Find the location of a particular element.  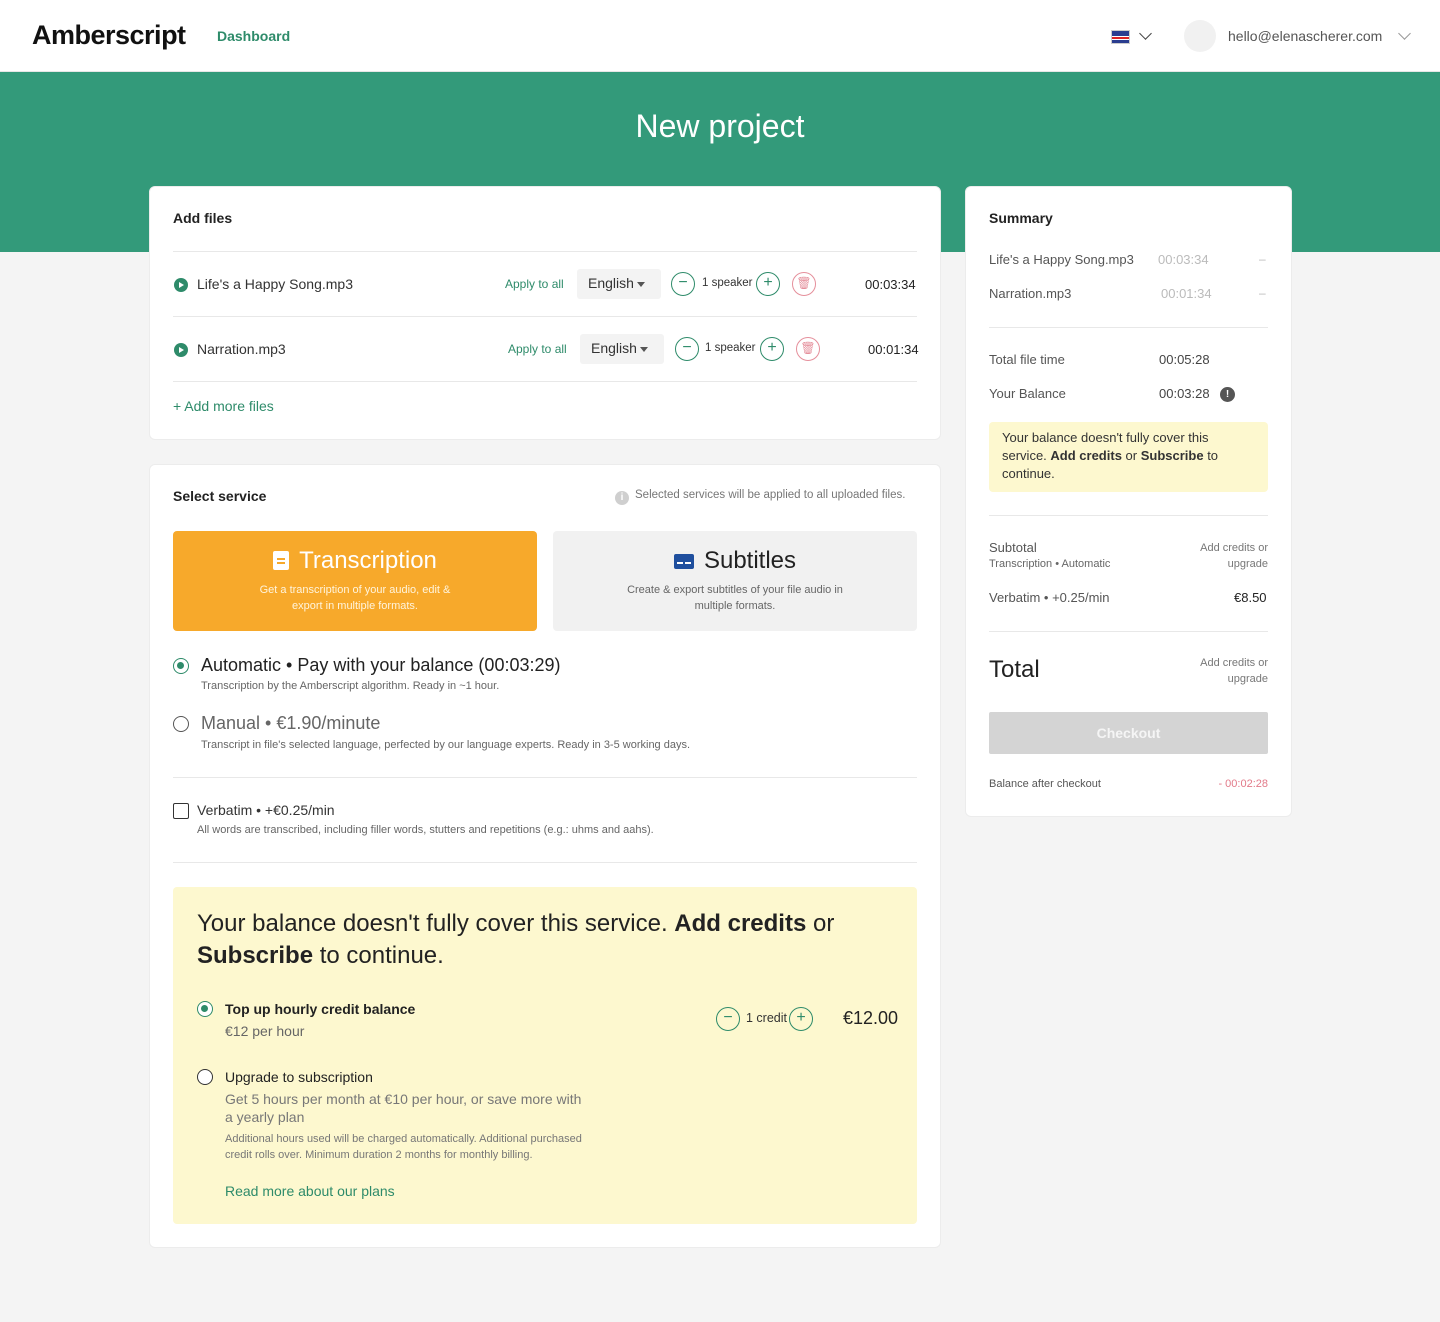

add-more-files-link: + Add more files is located at coordinates (223, 406).